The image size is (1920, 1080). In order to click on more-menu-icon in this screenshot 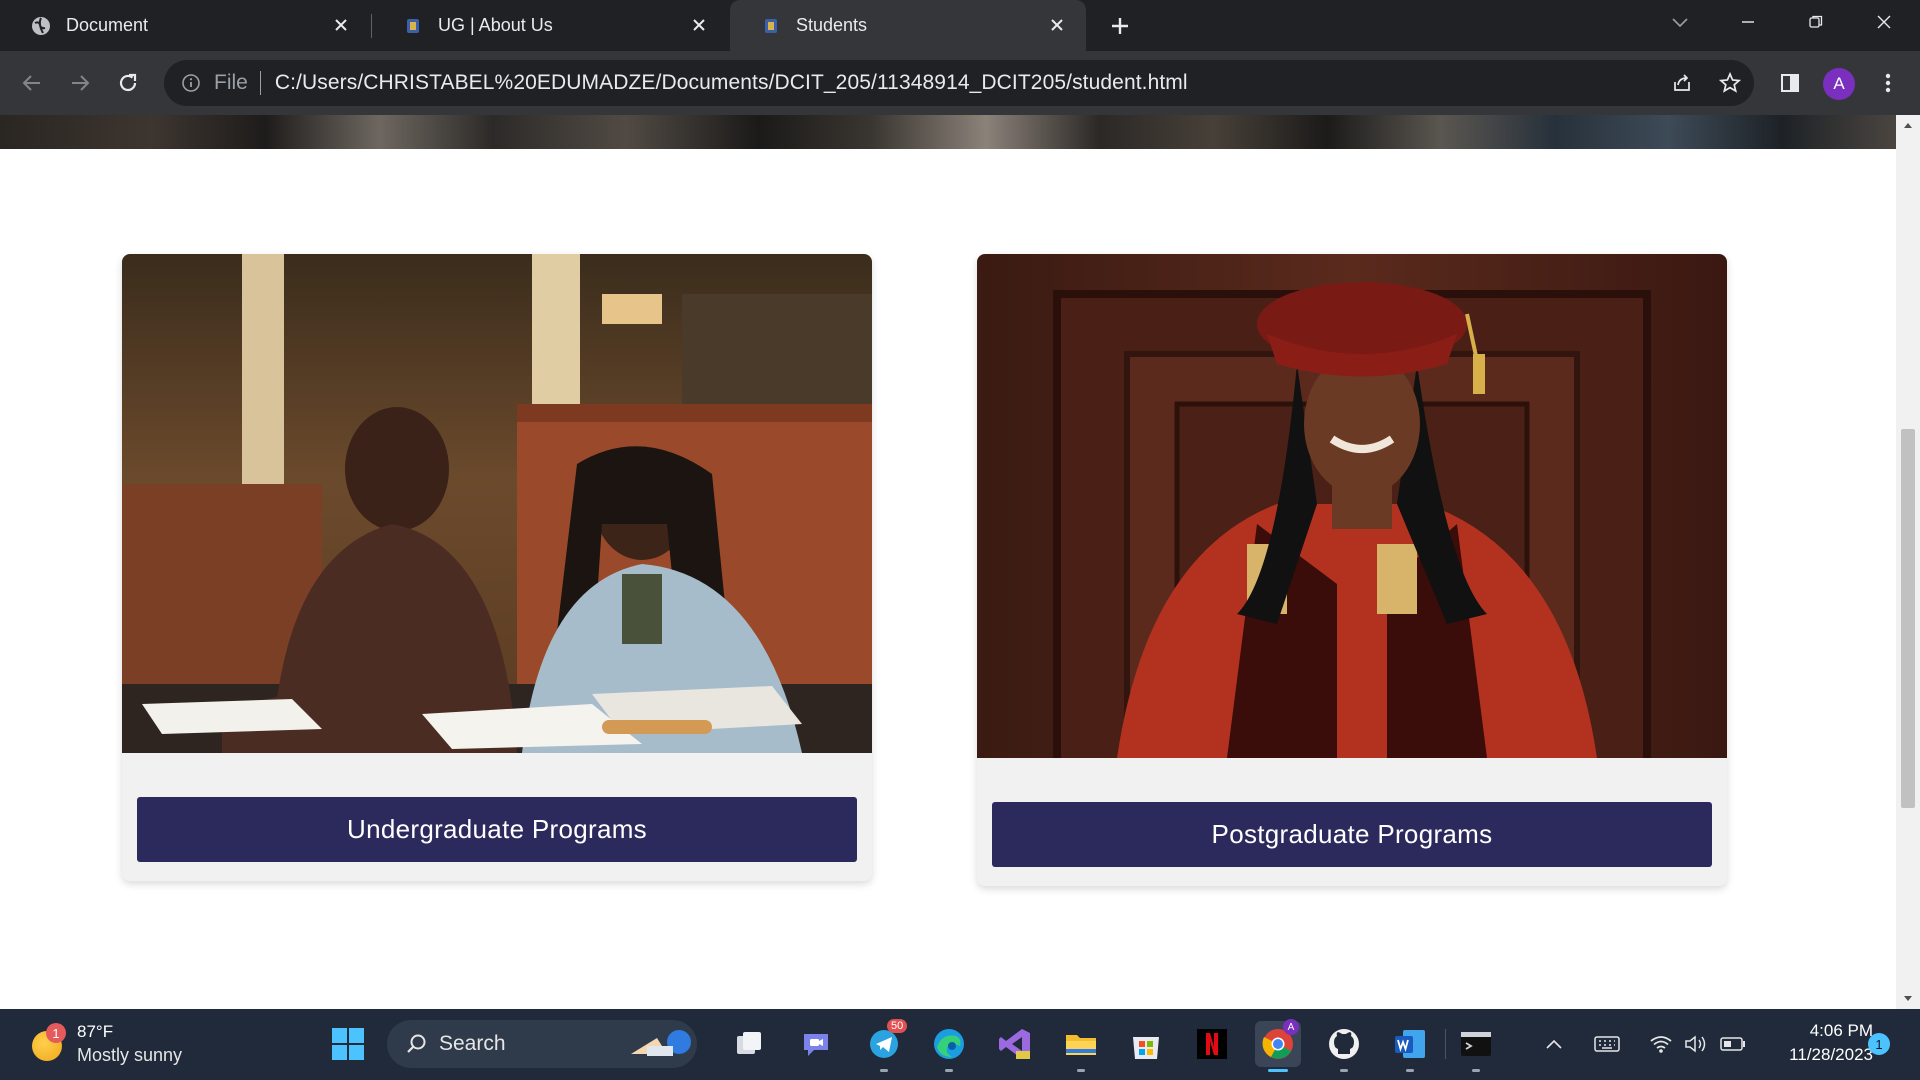, I will do `click(1888, 83)`.